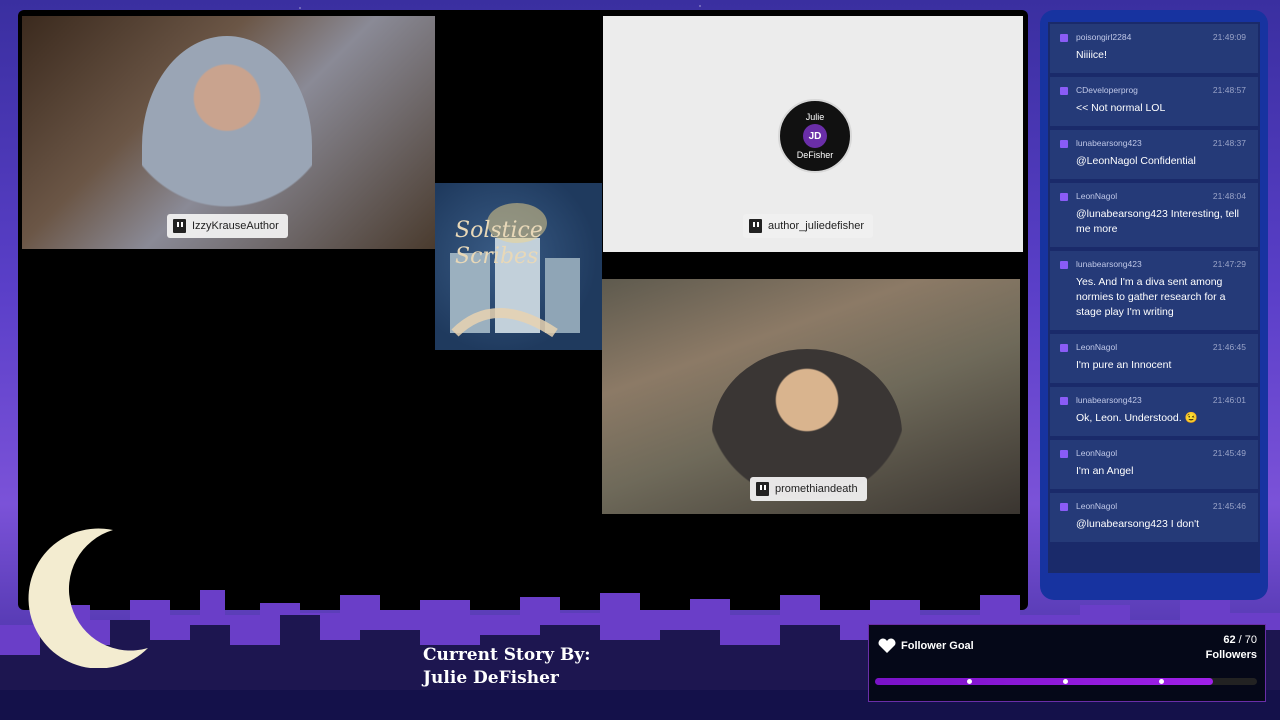 The height and width of the screenshot is (720, 1280). I want to click on streamer-name: author_juliedefisher, so click(816, 226).